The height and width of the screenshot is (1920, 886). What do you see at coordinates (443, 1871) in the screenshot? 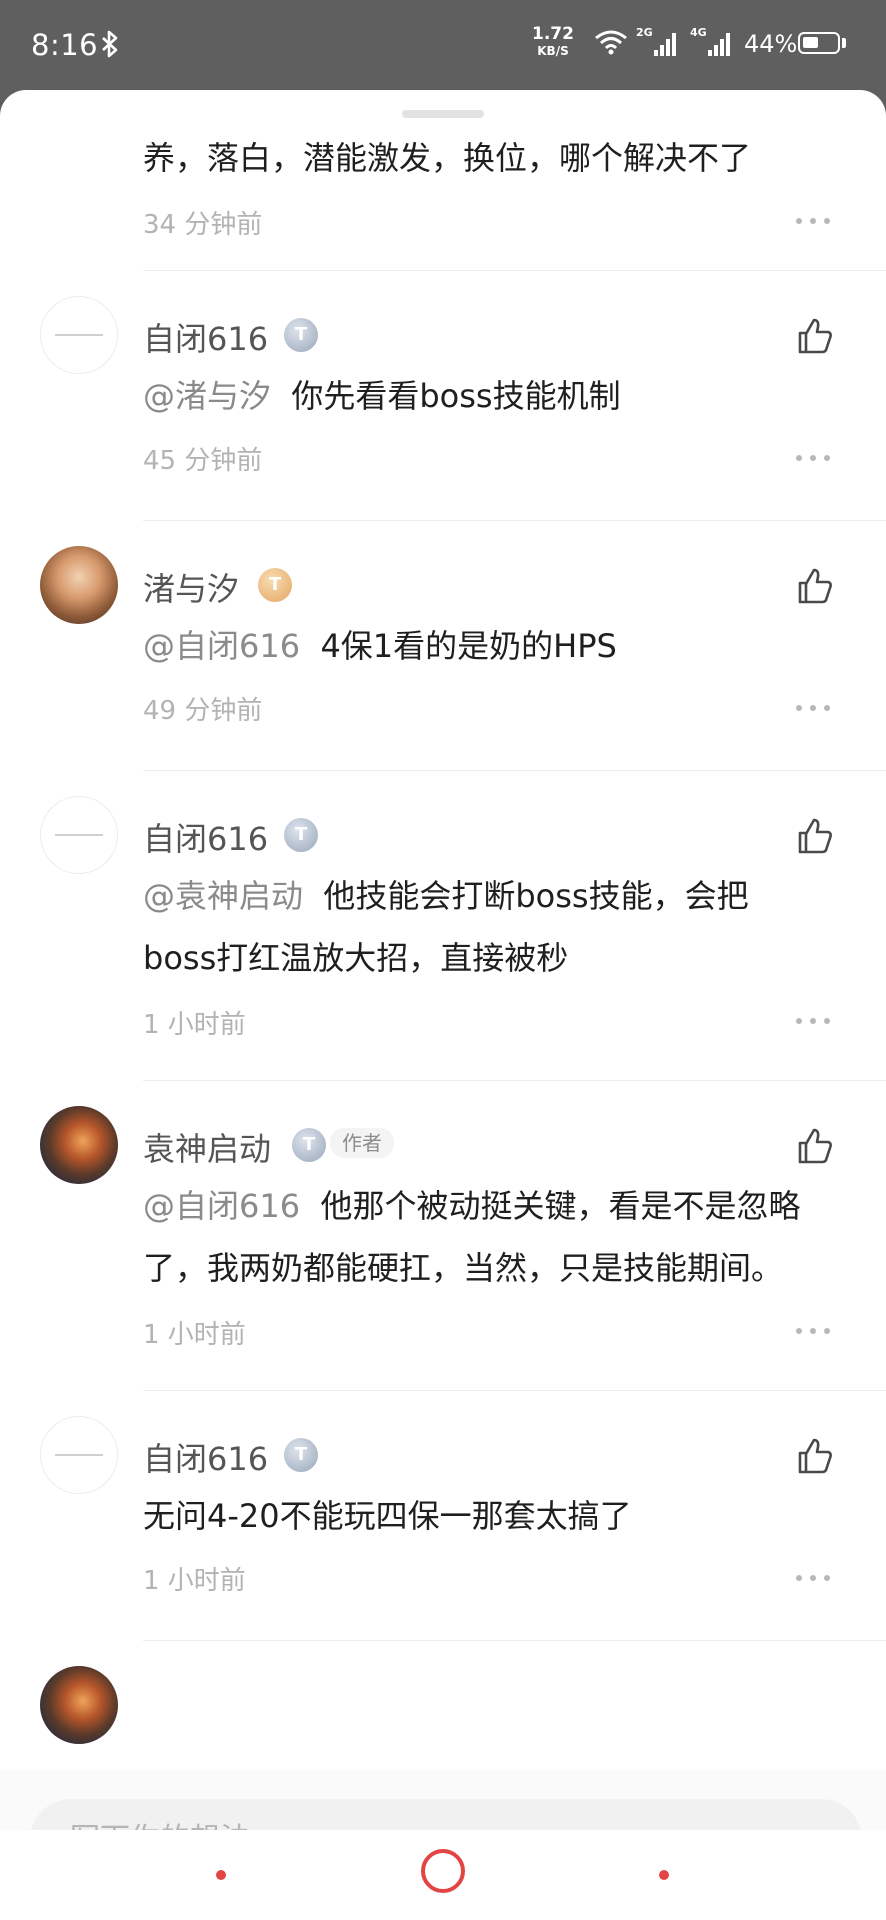
I see `home-nav-icon` at bounding box center [443, 1871].